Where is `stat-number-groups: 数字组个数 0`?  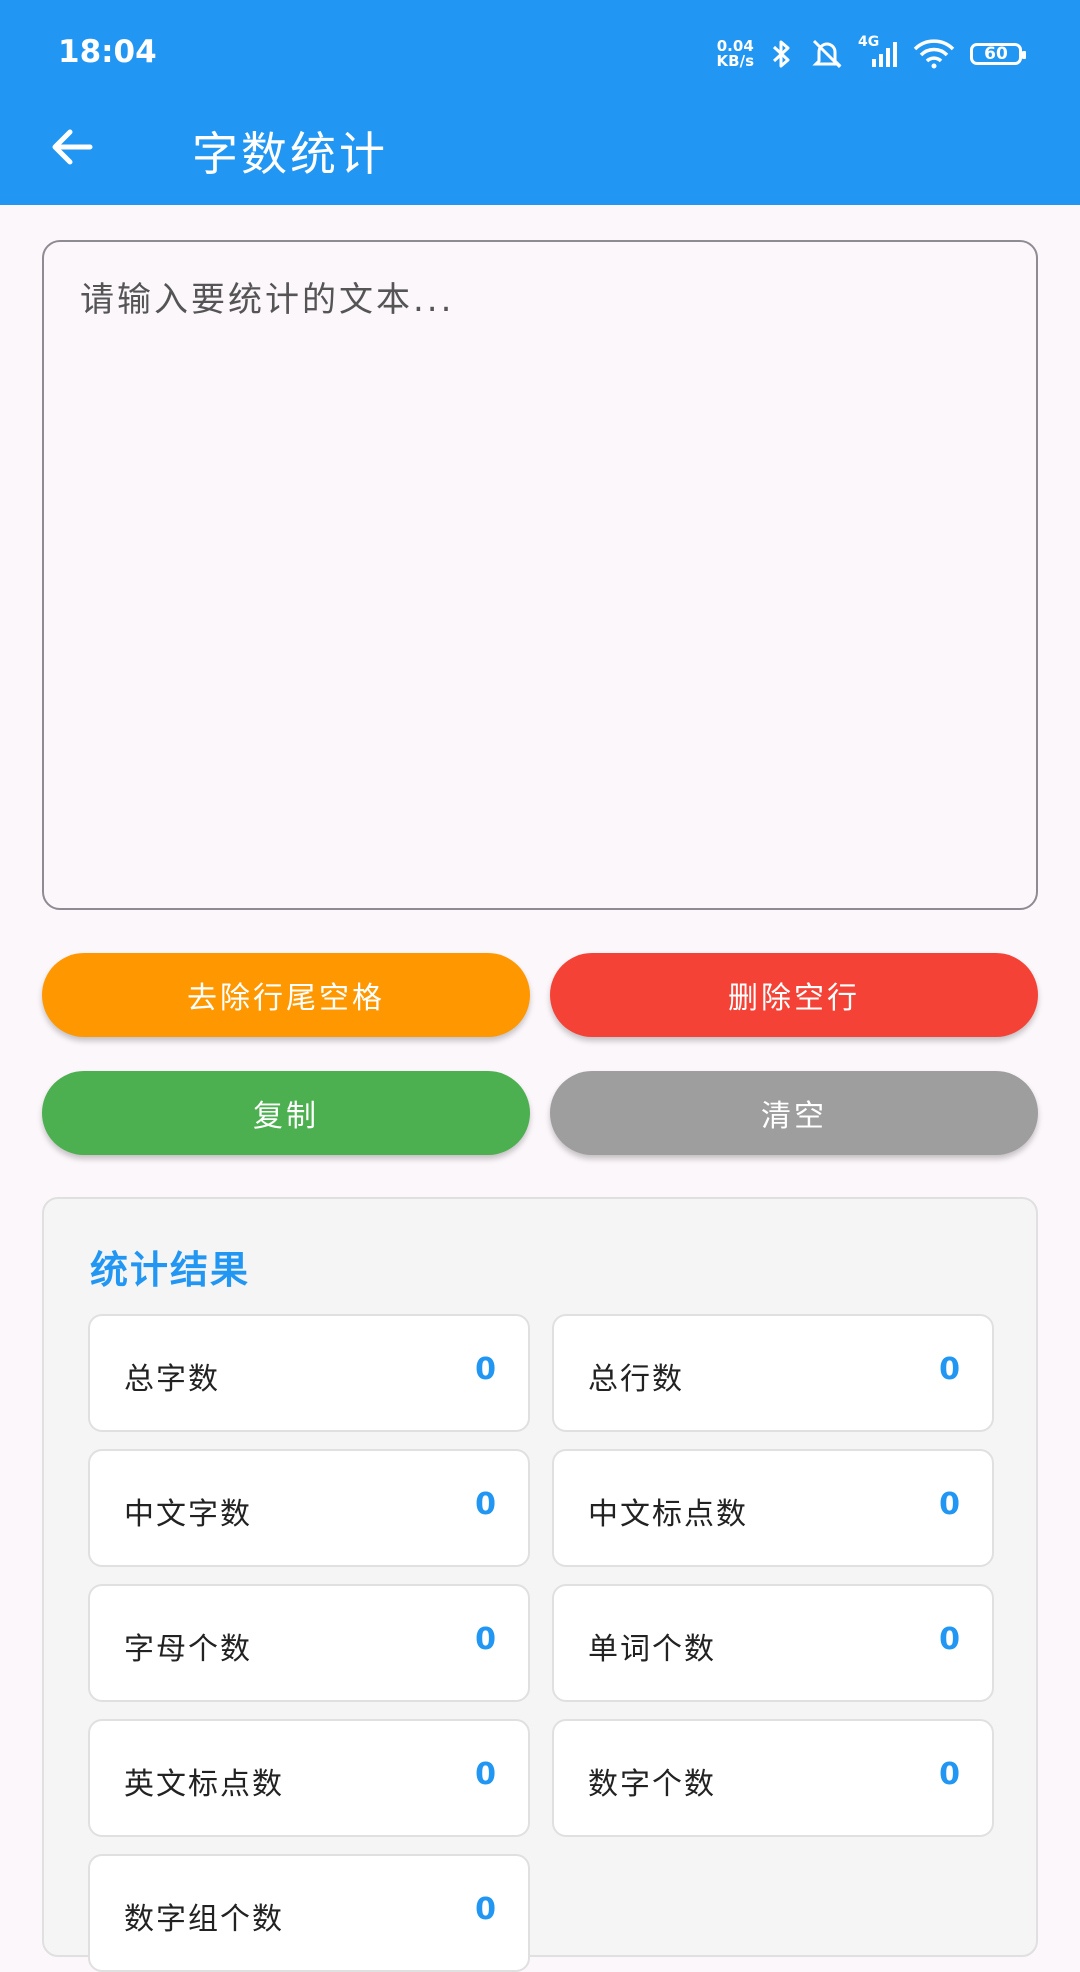 stat-number-groups: 数字组个数 0 is located at coordinates (309, 1913).